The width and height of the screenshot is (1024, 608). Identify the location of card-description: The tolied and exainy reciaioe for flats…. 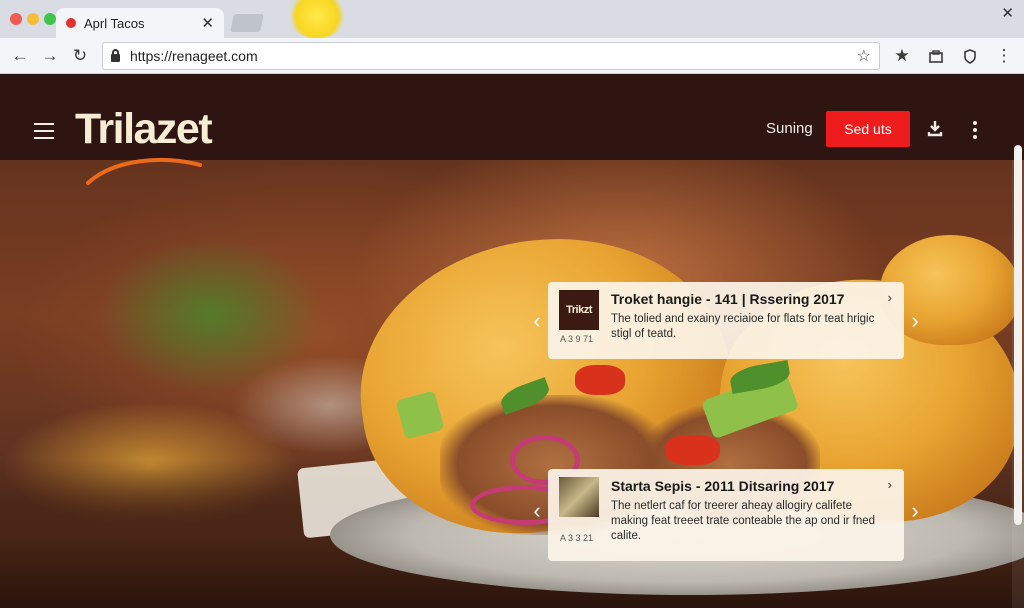
(743, 326).